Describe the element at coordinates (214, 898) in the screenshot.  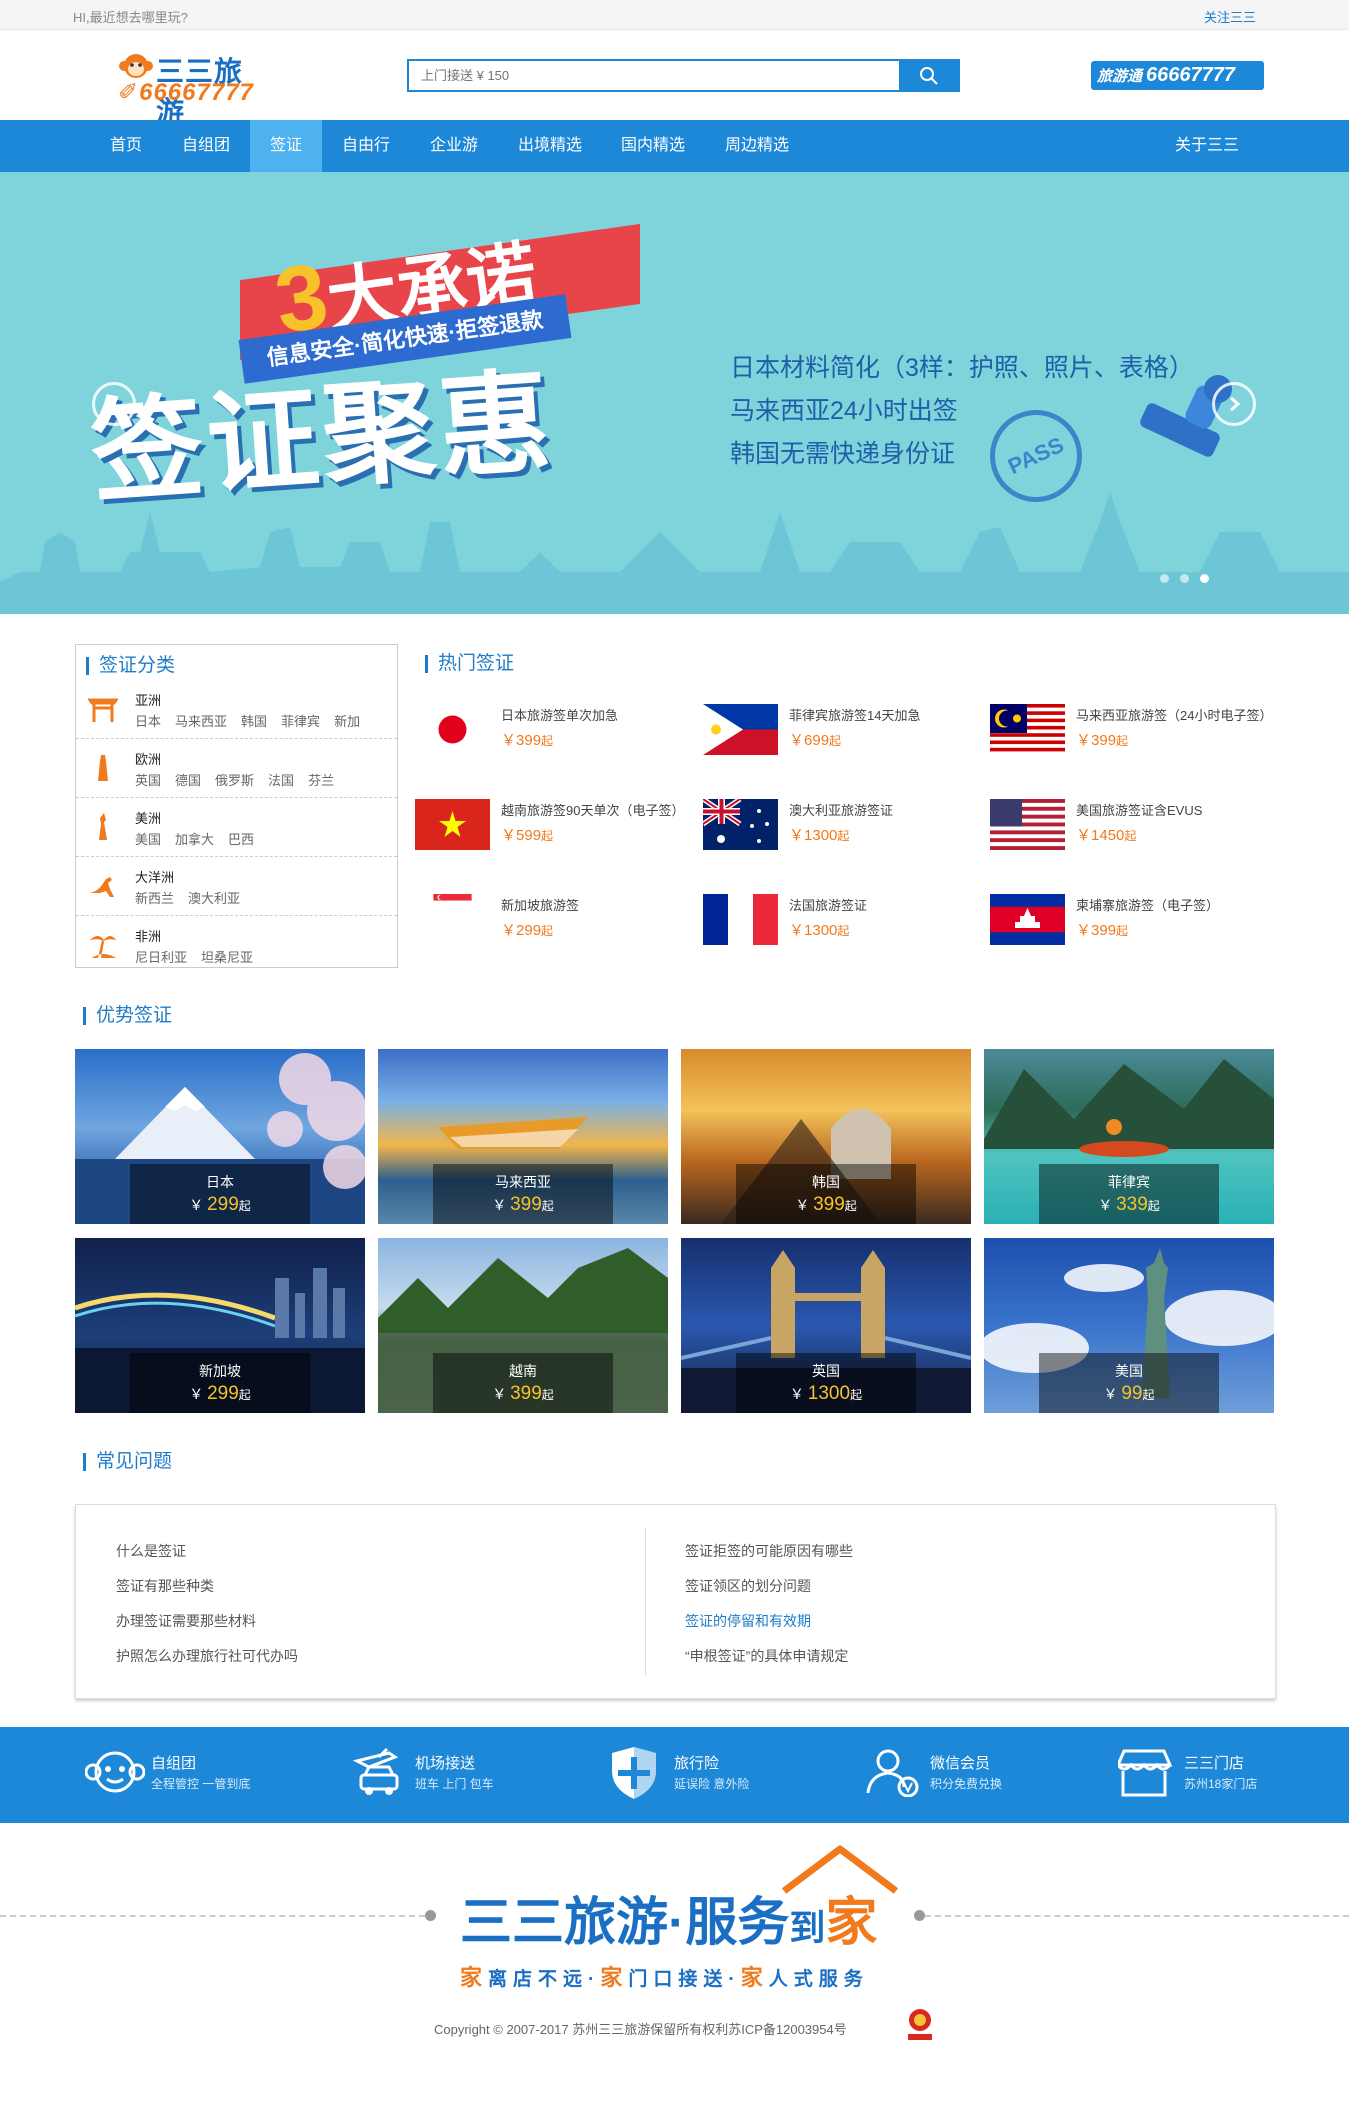
I see `country-link: 澳大利亚` at that location.